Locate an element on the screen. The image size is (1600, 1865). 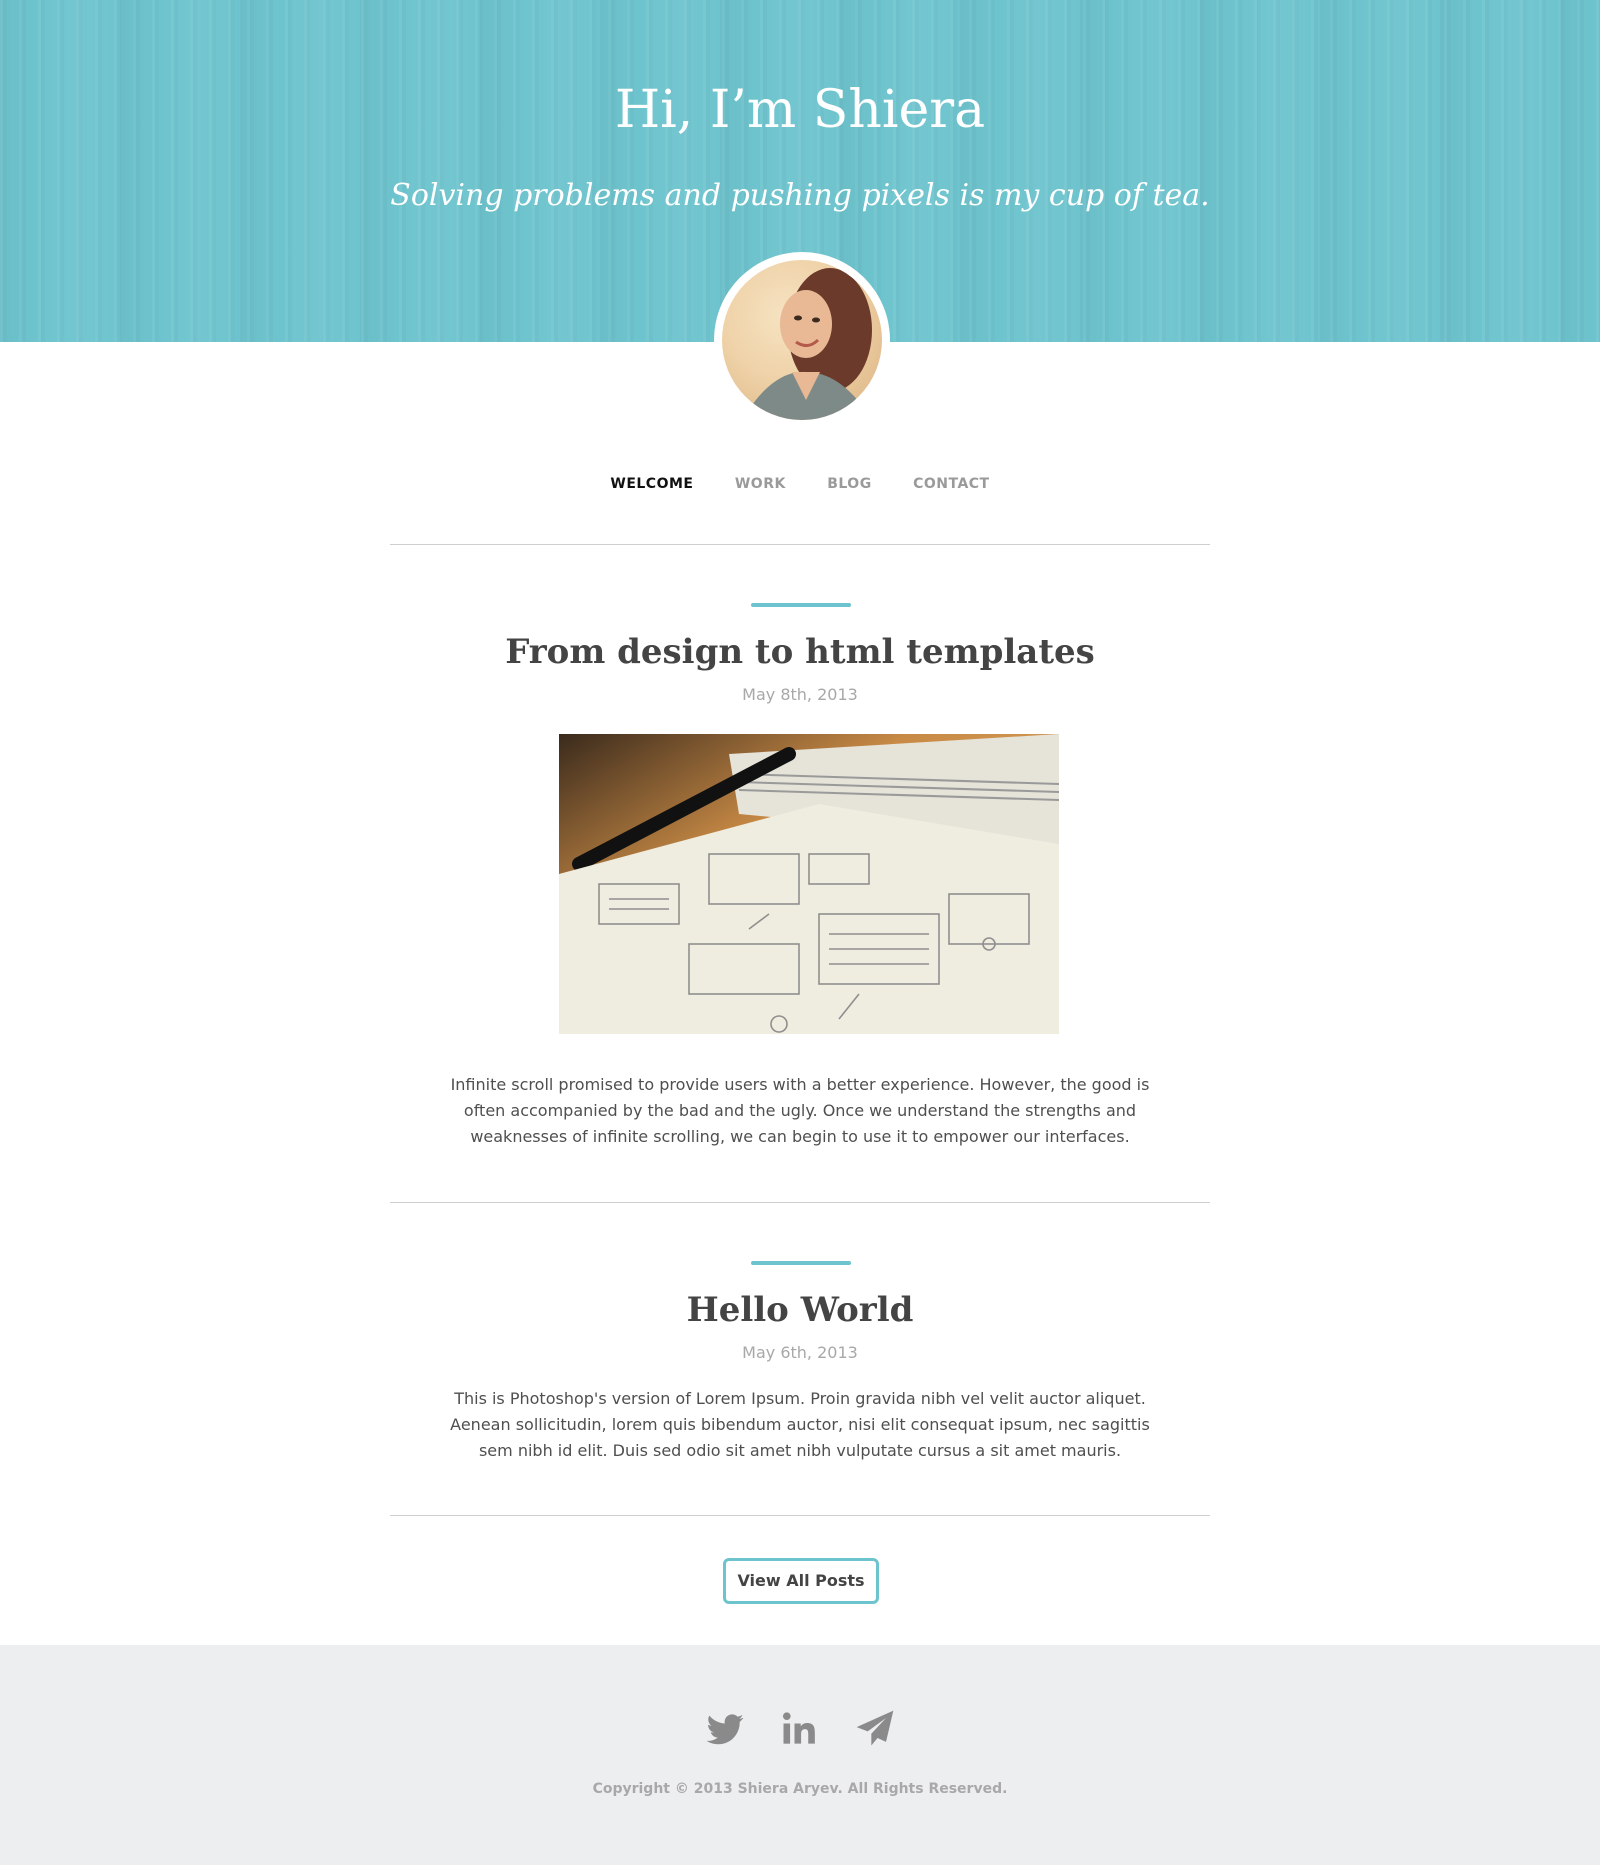
paper-plane-icon is located at coordinates (875, 1729).